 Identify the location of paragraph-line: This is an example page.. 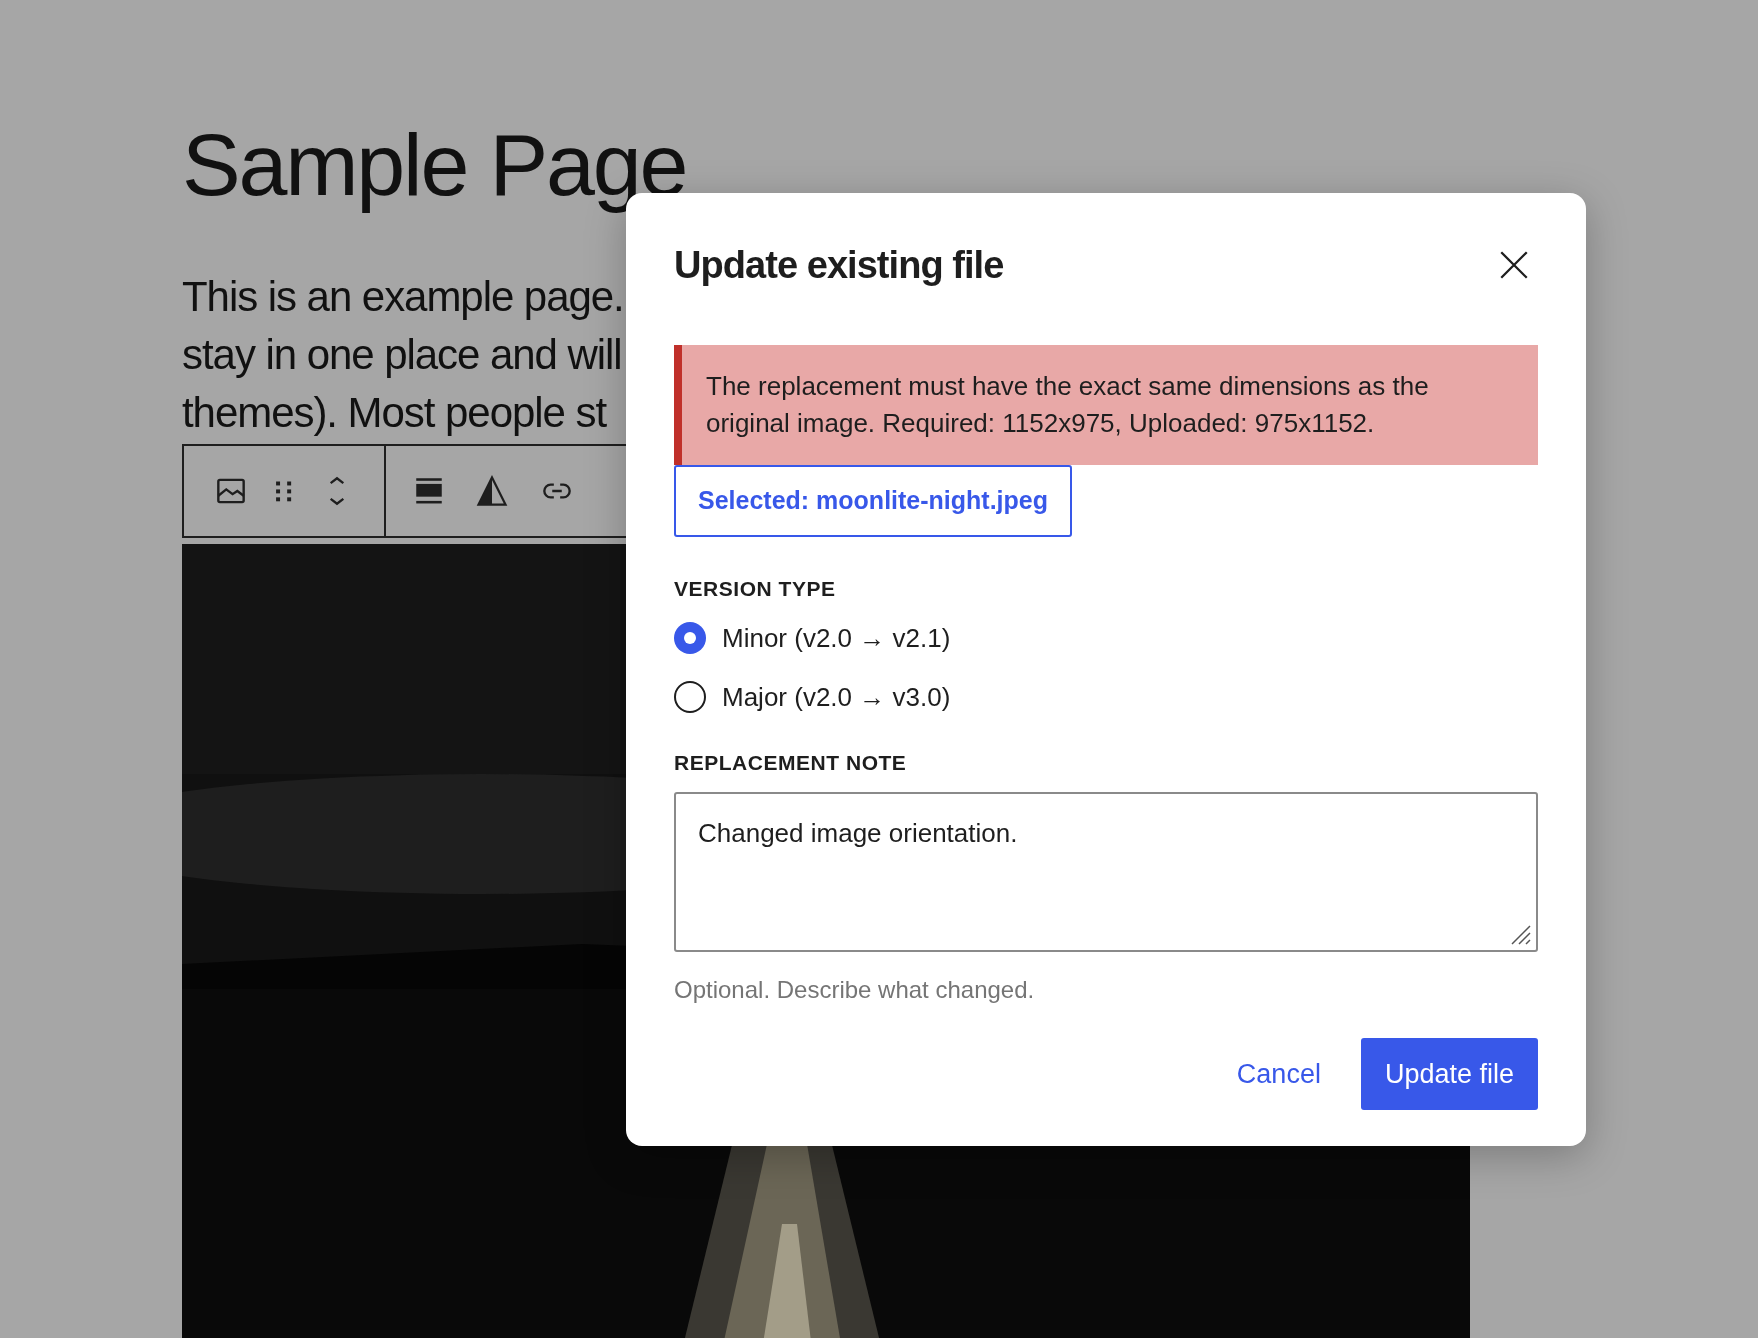
(403, 297).